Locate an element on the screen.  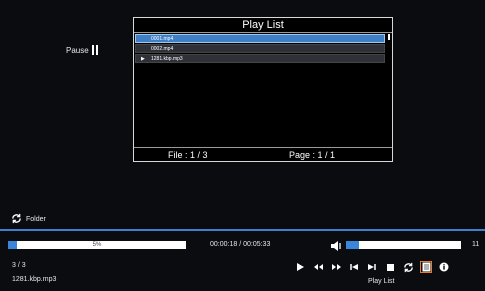
info-icon is located at coordinates (444, 267).